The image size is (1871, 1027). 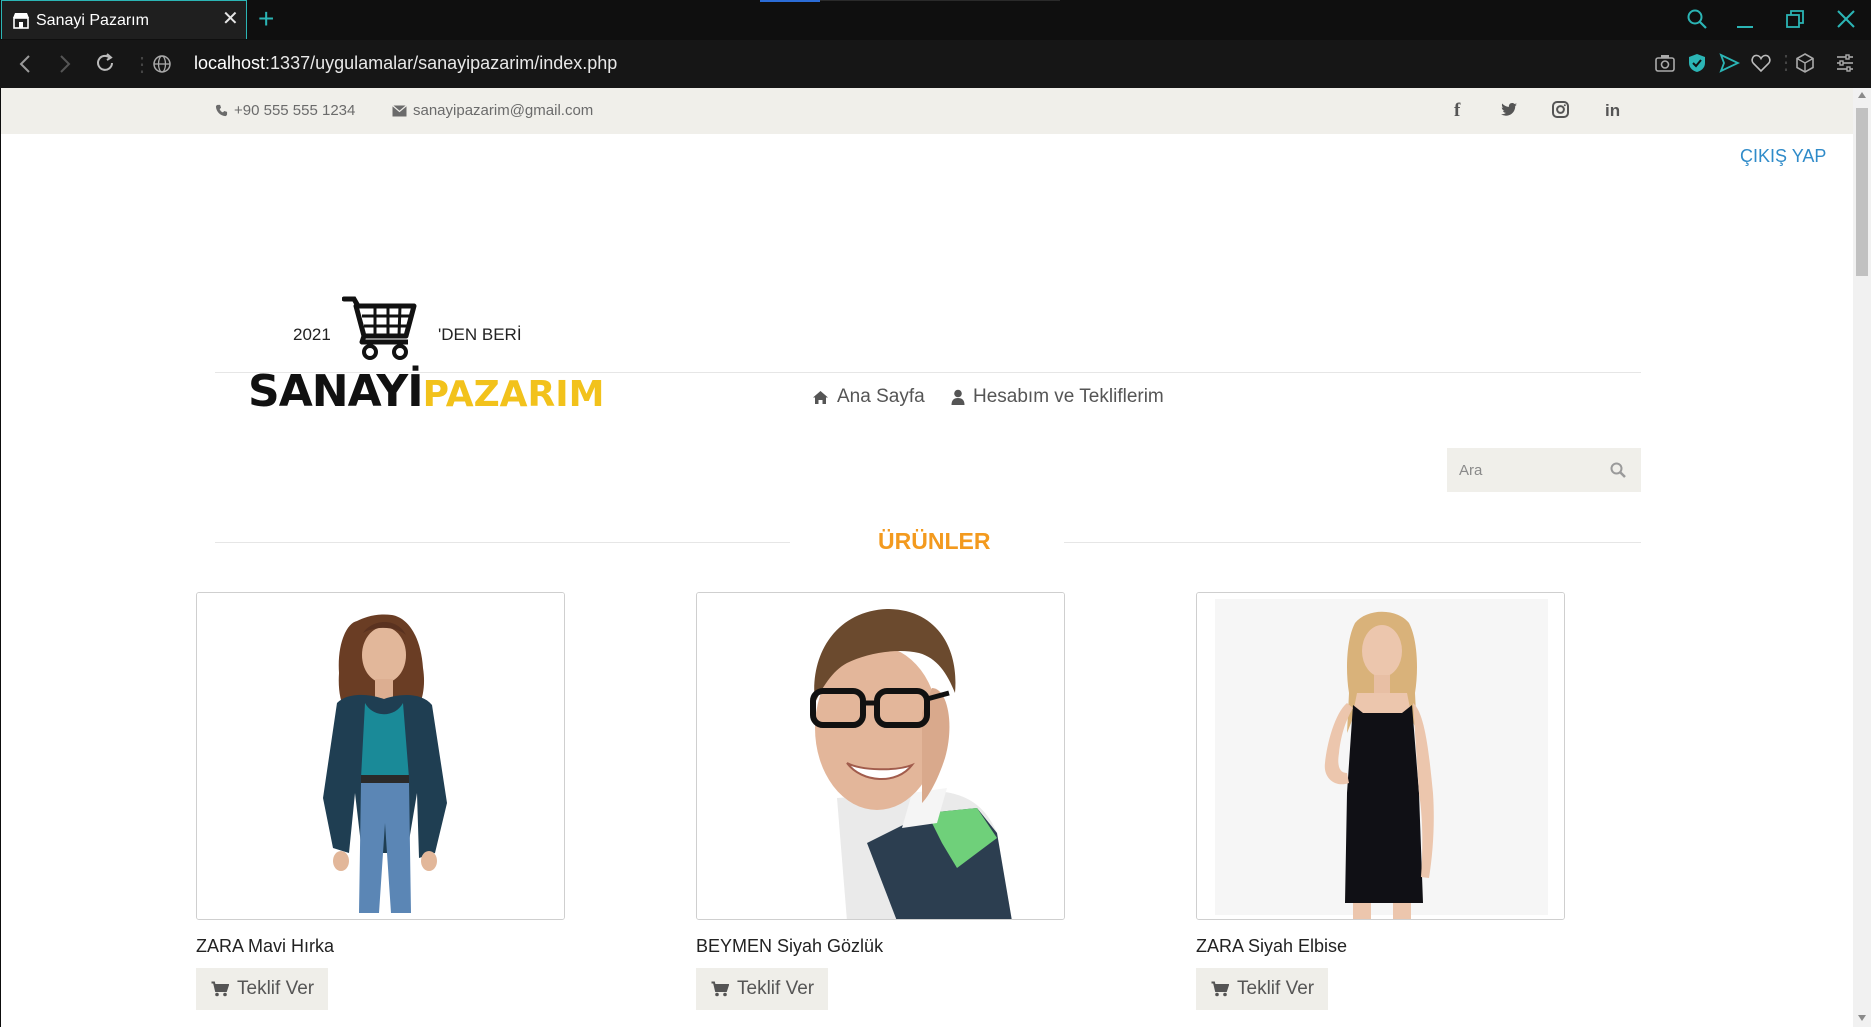 What do you see at coordinates (1352, 542) in the screenshot?
I see `section-divider-right` at bounding box center [1352, 542].